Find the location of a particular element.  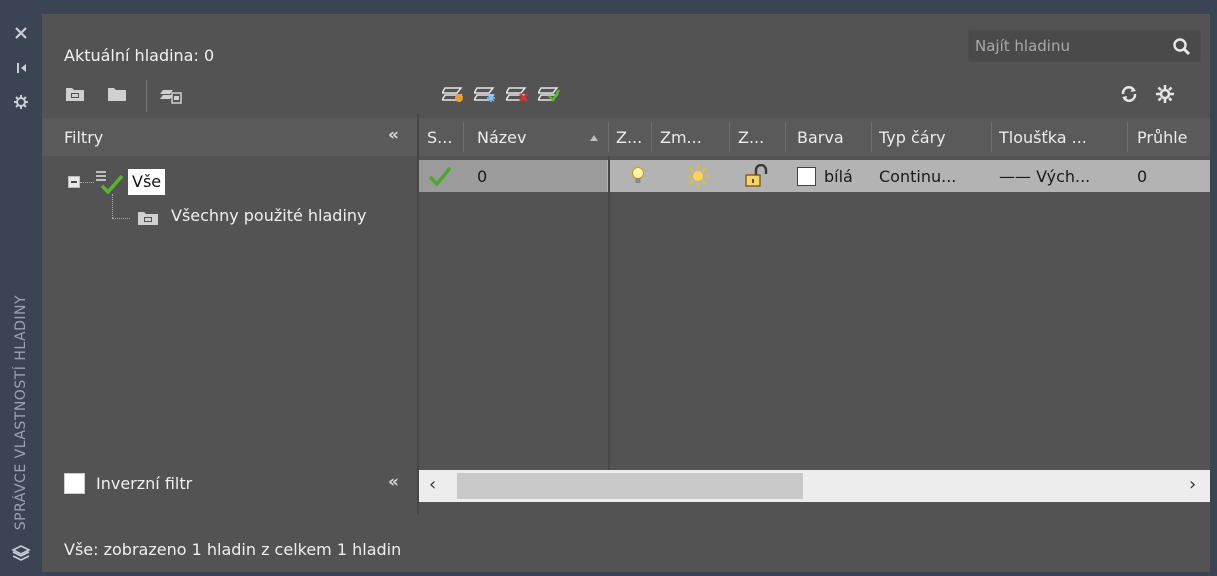

settings-icon is located at coordinates (21, 102).